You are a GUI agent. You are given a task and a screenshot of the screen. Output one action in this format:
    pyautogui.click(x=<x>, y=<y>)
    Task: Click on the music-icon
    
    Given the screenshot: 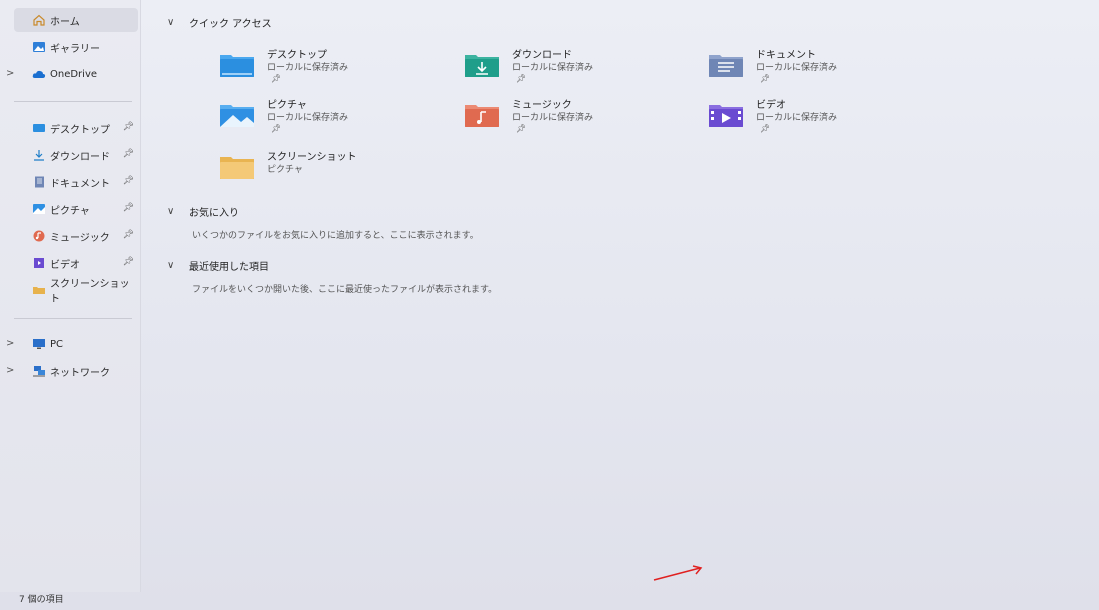 What is the action you would take?
    pyautogui.click(x=39, y=236)
    